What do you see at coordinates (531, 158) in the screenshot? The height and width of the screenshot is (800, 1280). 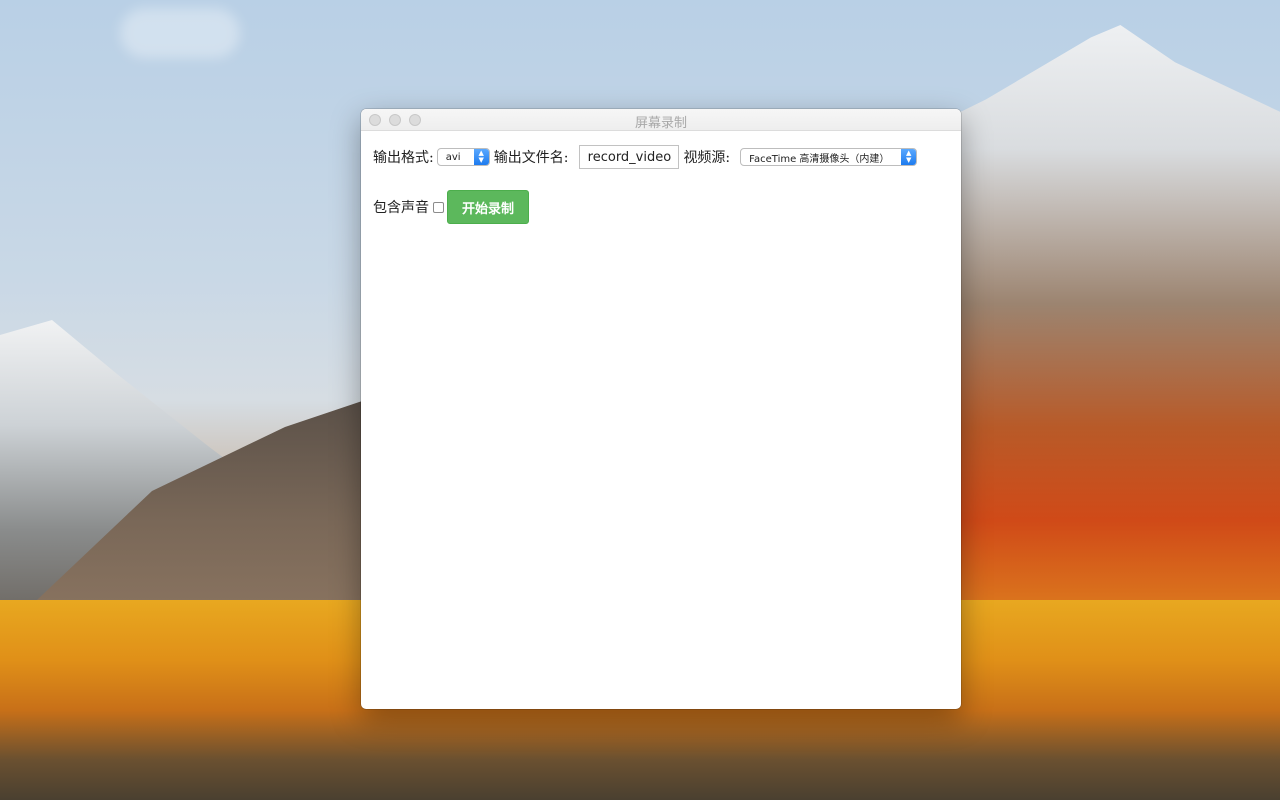 I see `filename-label: 输出文件名:` at bounding box center [531, 158].